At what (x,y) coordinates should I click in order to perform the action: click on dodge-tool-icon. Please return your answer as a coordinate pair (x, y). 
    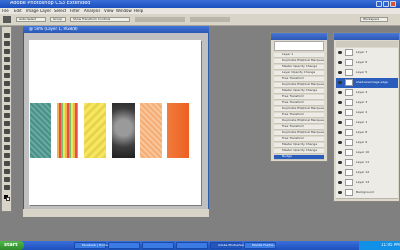
    Looking at the image, I should click on (7, 131).